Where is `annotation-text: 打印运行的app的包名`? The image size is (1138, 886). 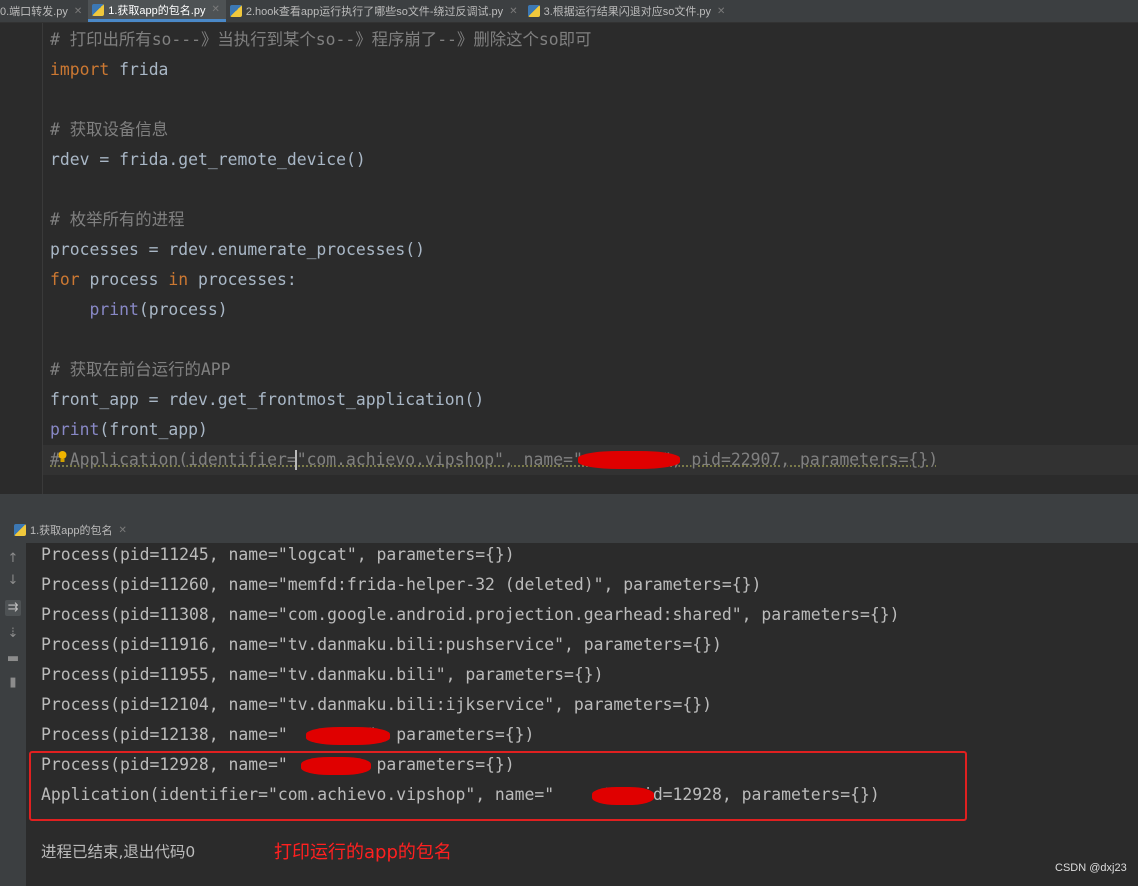 annotation-text: 打印运行的app的包名 is located at coordinates (363, 852).